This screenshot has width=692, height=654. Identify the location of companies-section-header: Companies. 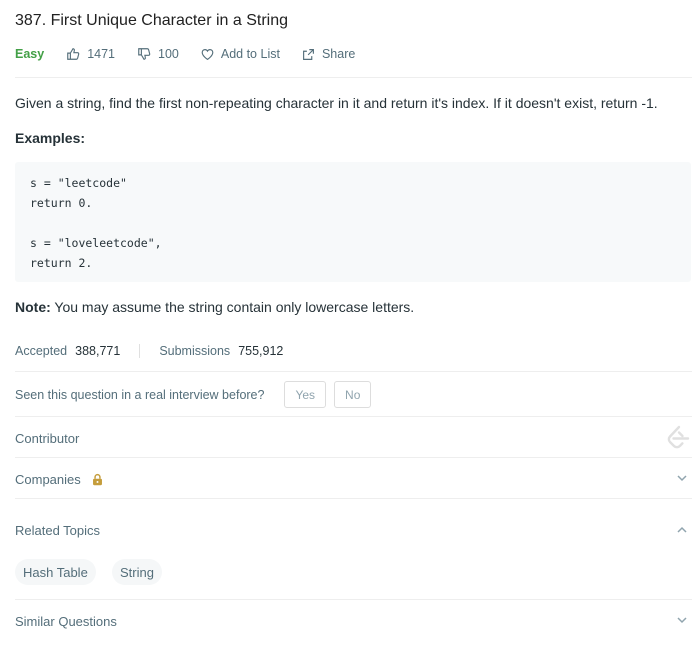
(59, 479).